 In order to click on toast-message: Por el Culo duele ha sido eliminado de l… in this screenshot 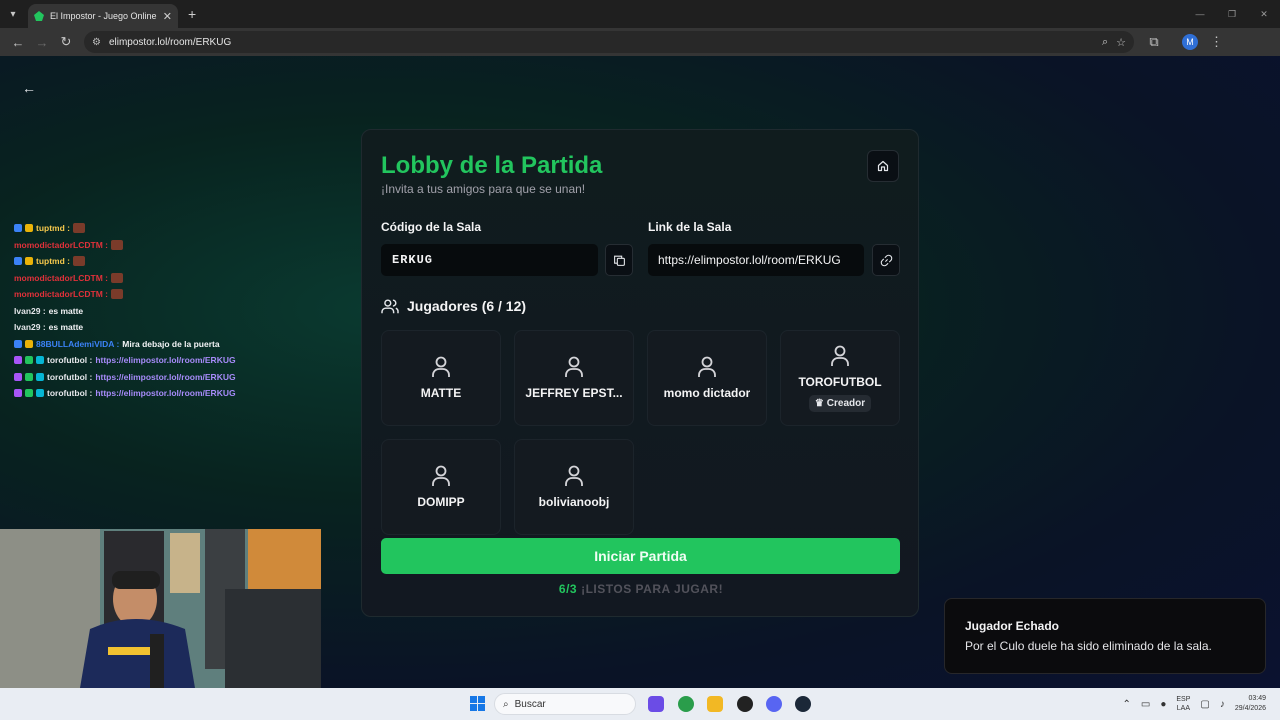, I will do `click(1088, 646)`.